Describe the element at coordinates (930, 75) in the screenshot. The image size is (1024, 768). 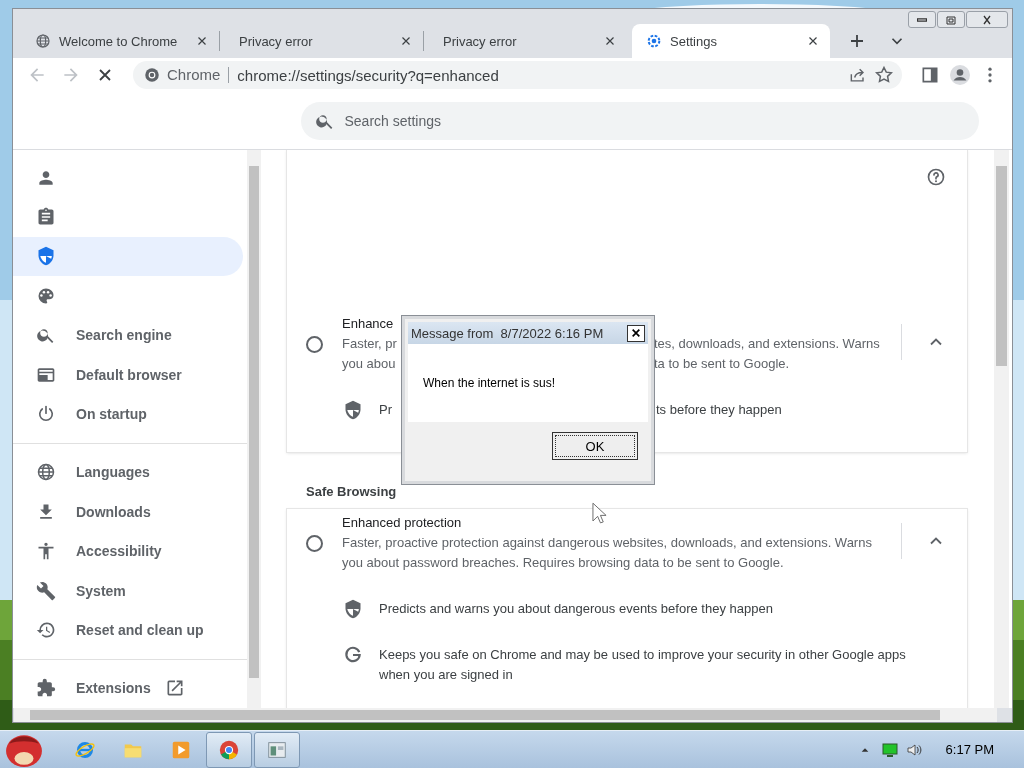
I see `side-panel-icon` at that location.